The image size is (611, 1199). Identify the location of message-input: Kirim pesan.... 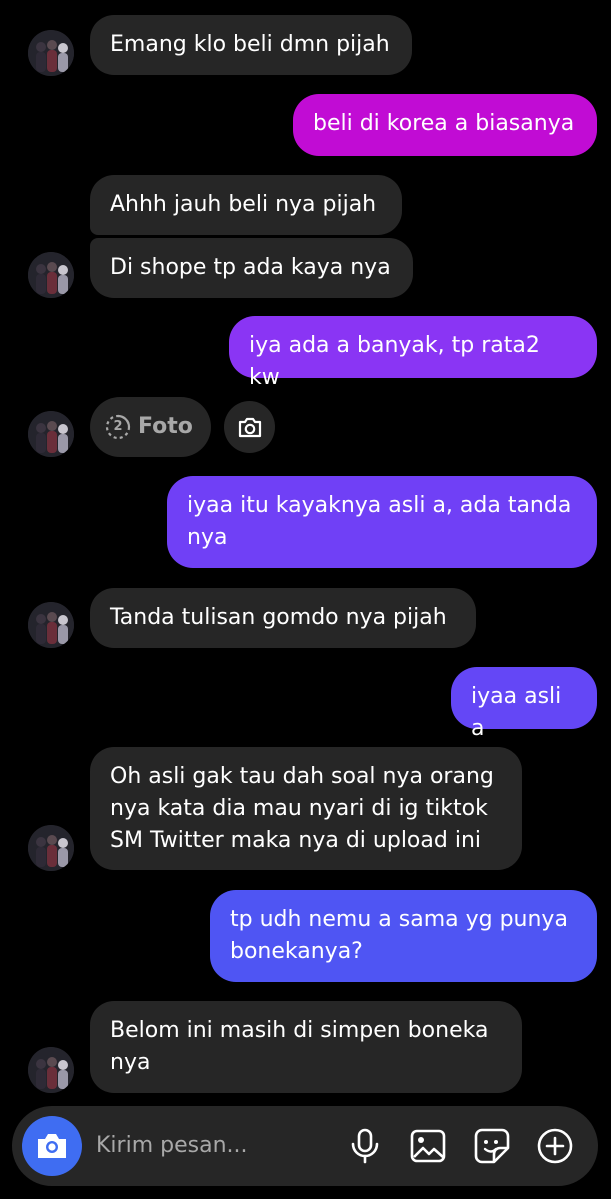
(172, 1146).